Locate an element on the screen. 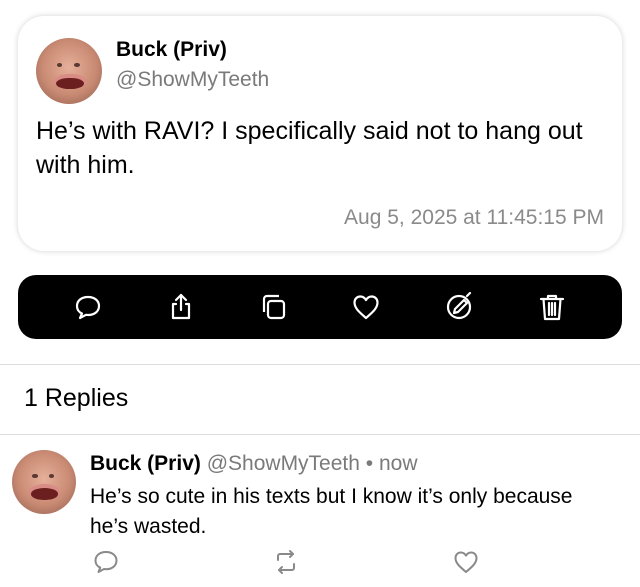 This screenshot has width=640, height=587. trash-icon is located at coordinates (551, 307).